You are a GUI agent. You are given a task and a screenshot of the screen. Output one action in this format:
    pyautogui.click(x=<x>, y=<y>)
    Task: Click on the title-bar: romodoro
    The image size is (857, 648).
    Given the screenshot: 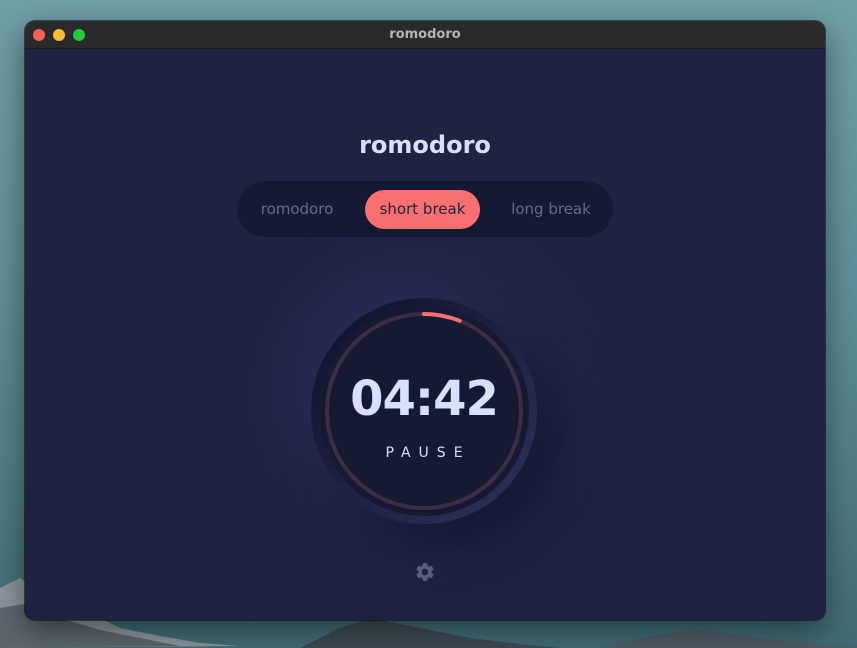 What is the action you would take?
    pyautogui.click(x=425, y=35)
    